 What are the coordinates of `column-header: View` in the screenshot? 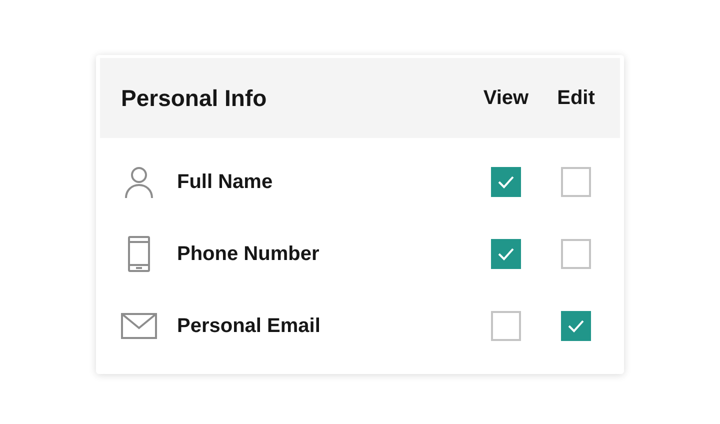 It's located at (506, 98).